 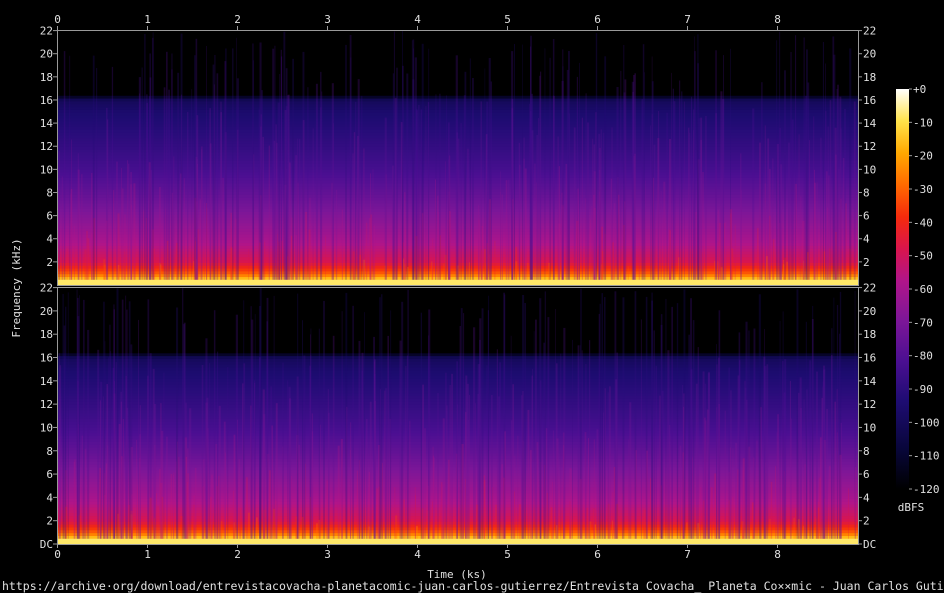 I want to click on colorbar-tick-label: -120, so click(x=926, y=489).